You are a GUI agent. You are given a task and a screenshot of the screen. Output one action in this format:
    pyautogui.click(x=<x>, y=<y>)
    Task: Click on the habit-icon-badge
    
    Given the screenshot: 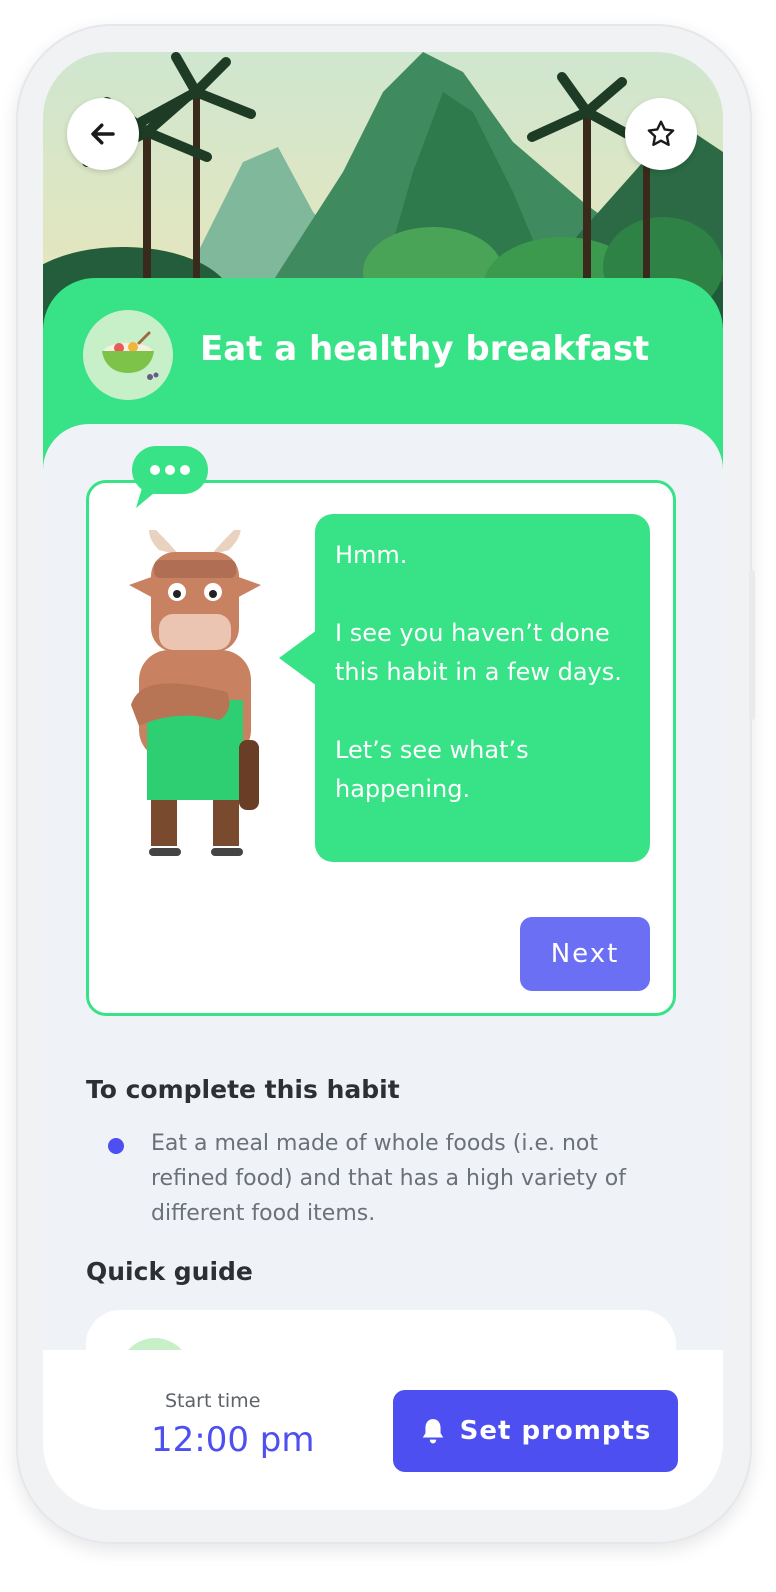 What is the action you would take?
    pyautogui.click(x=128, y=355)
    